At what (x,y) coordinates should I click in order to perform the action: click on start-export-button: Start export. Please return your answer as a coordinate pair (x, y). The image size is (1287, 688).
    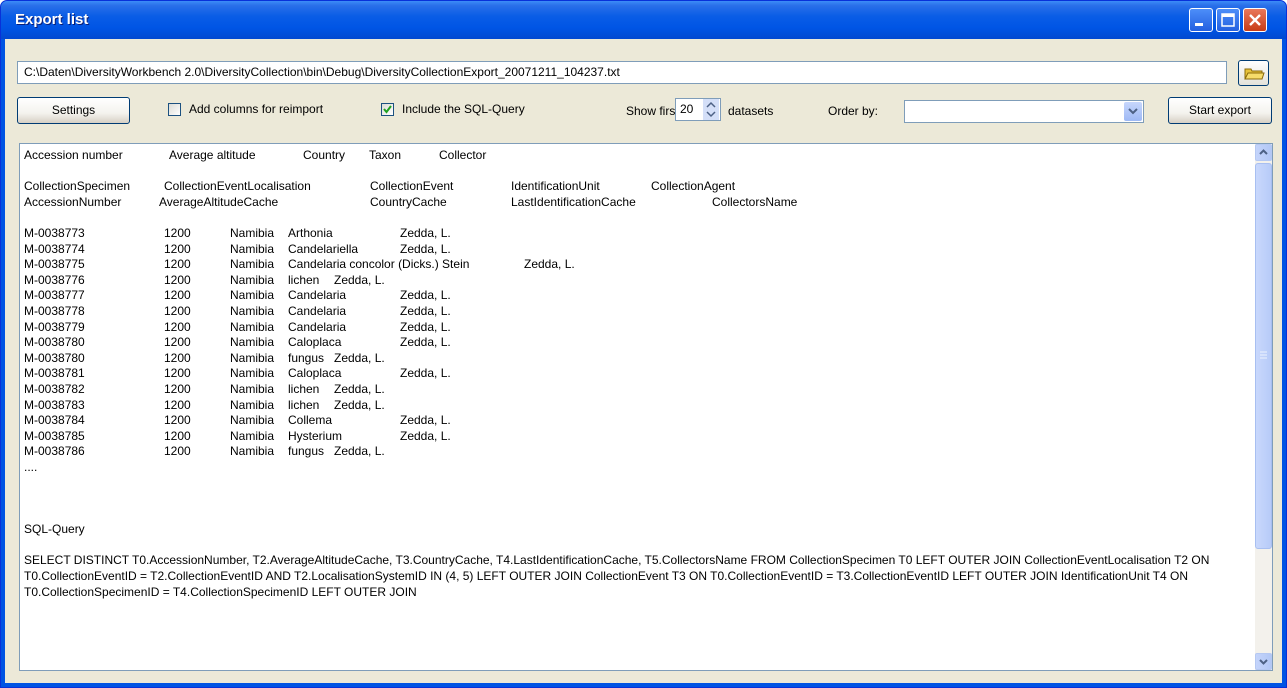
    Looking at the image, I should click on (1220, 110).